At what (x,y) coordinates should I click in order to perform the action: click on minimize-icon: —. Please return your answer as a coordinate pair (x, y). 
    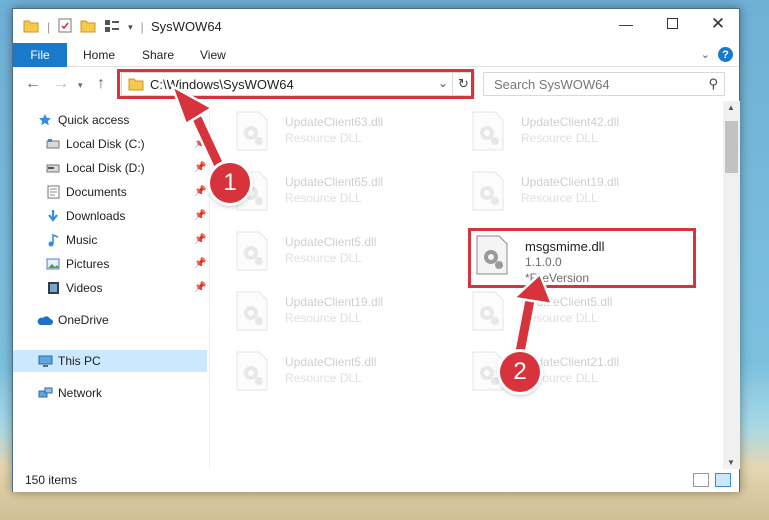
    Looking at the image, I should click on (626, 24).